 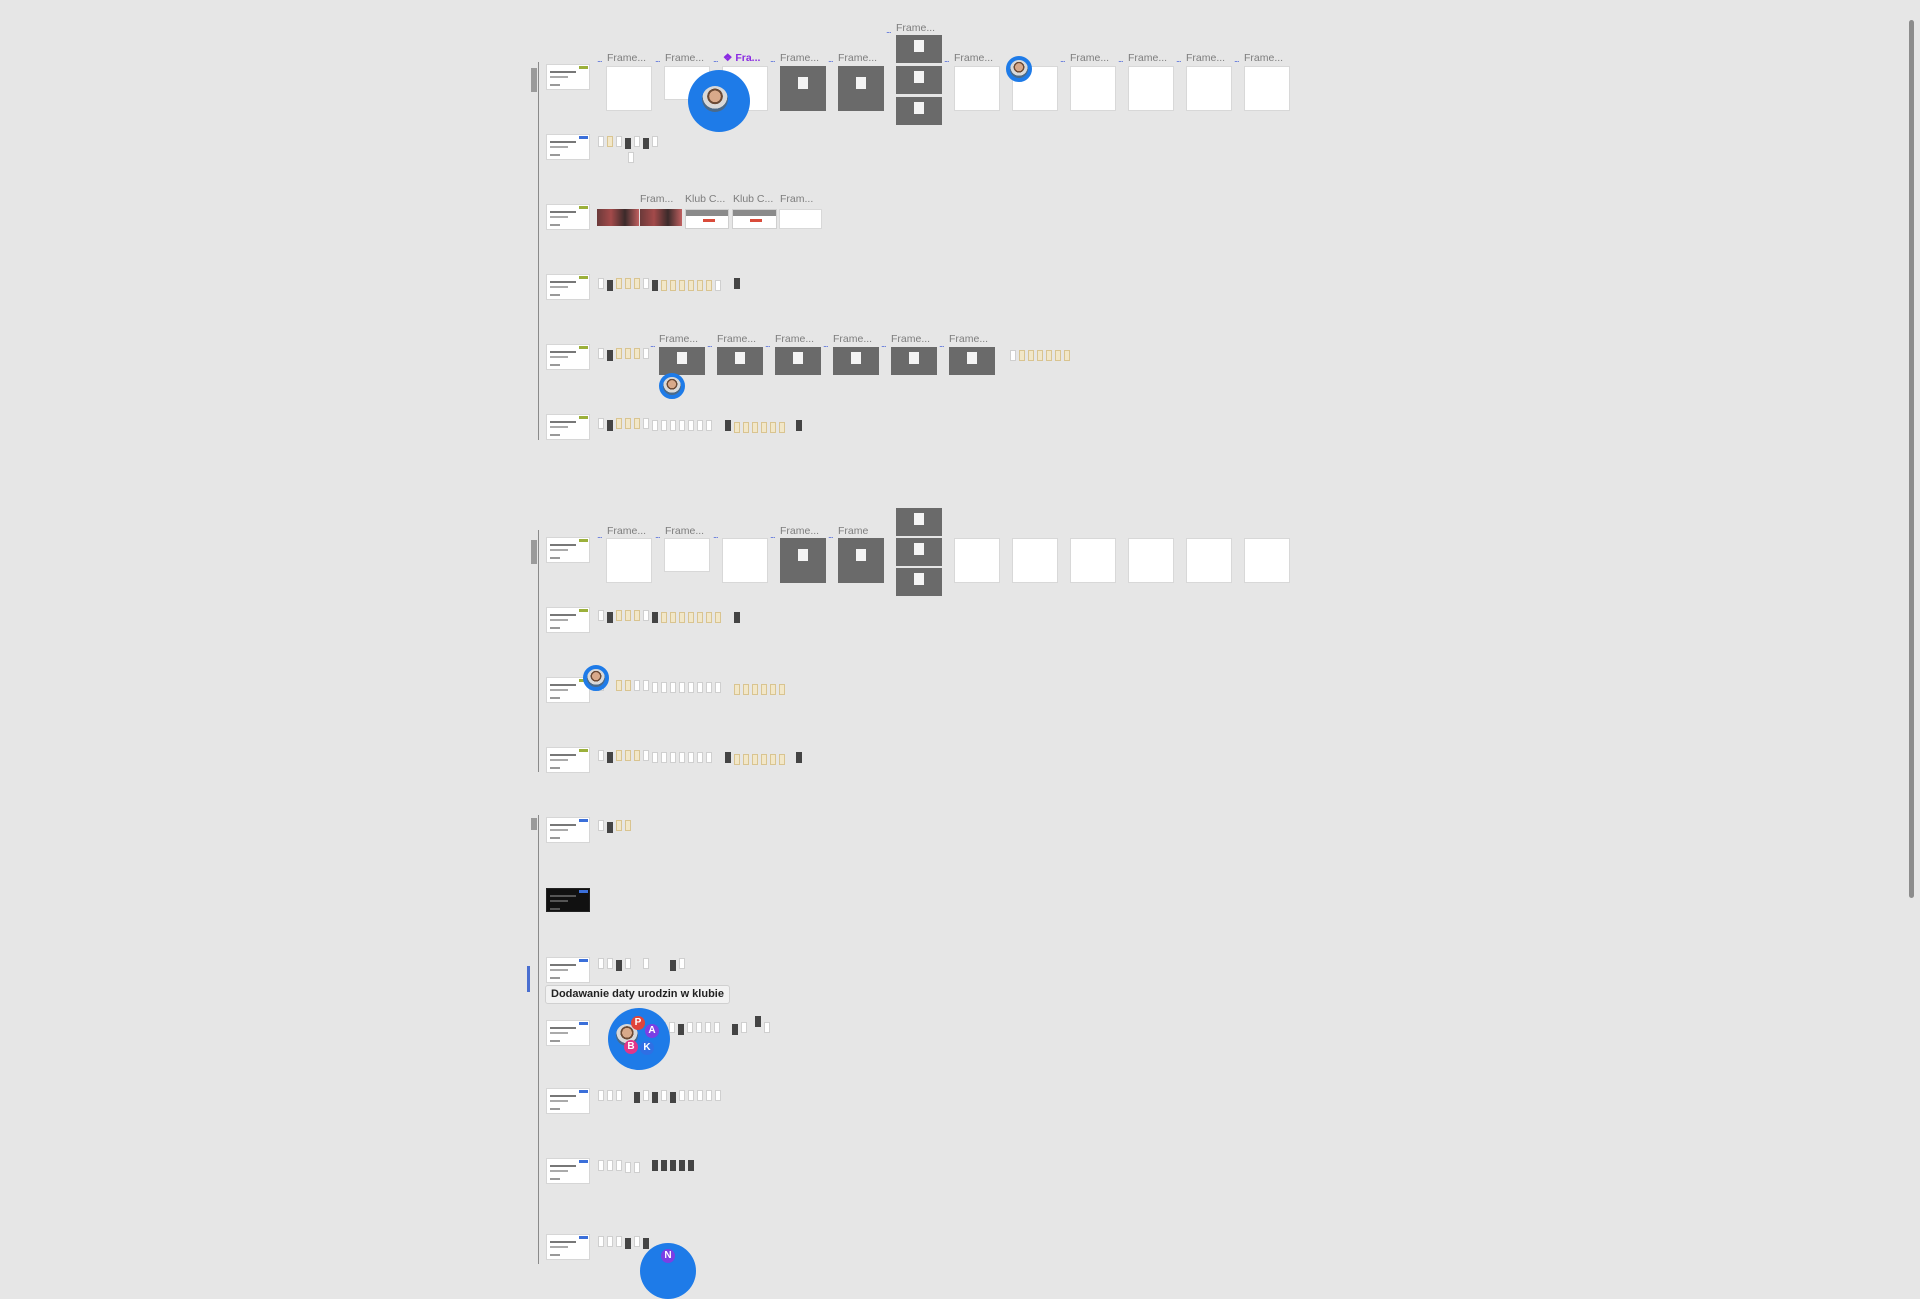 I want to click on web-screen-frame, so click(x=754, y=219).